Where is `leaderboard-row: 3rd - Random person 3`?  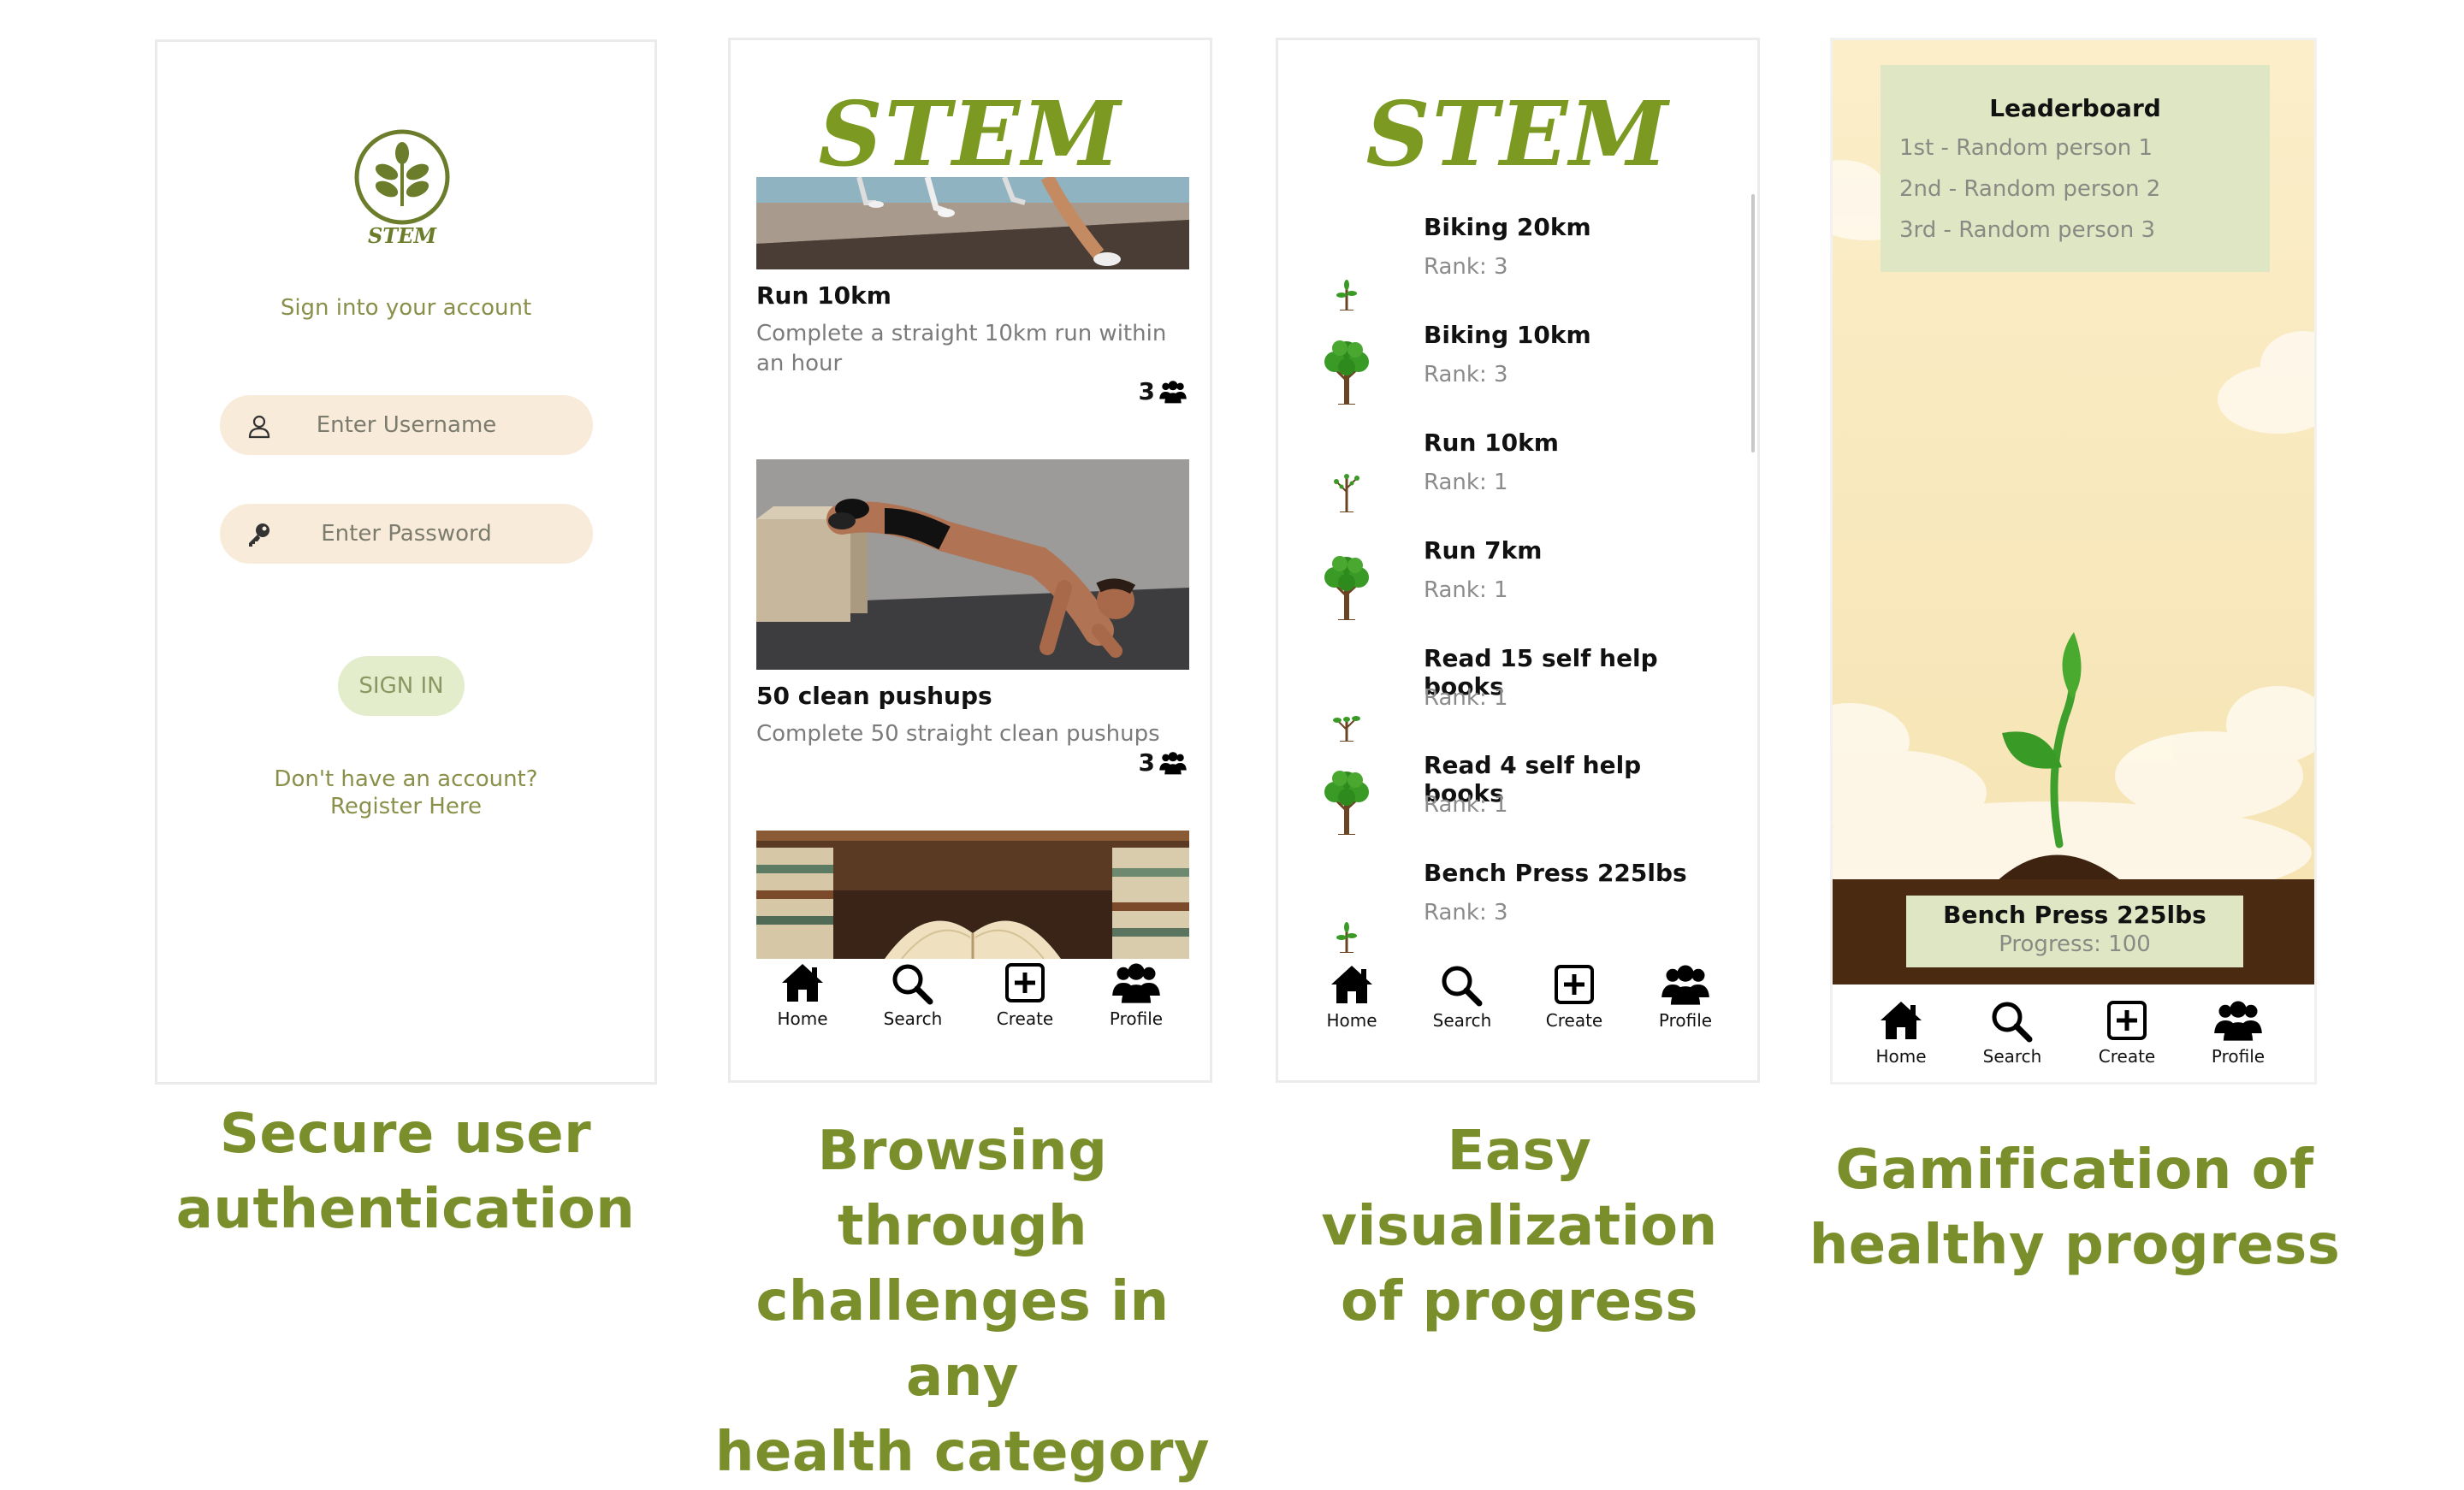
leaderboard-row: 3rd - Random person 3 is located at coordinates (2027, 230).